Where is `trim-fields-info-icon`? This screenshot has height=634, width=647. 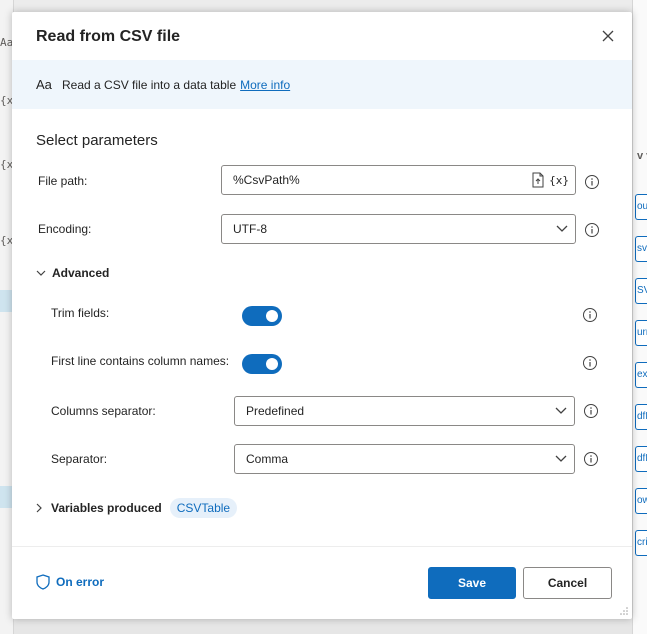 trim-fields-info-icon is located at coordinates (590, 315).